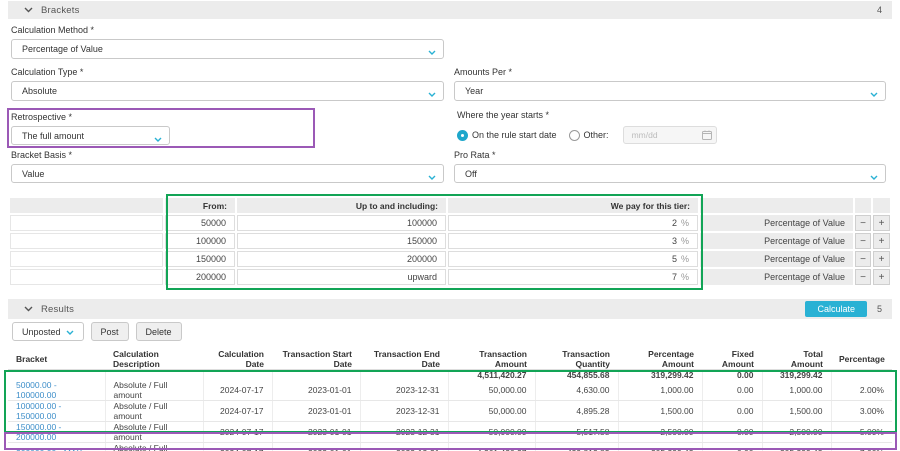  What do you see at coordinates (573, 223) in the screenshot?
I see `tier-pay-cell: 2%` at bounding box center [573, 223].